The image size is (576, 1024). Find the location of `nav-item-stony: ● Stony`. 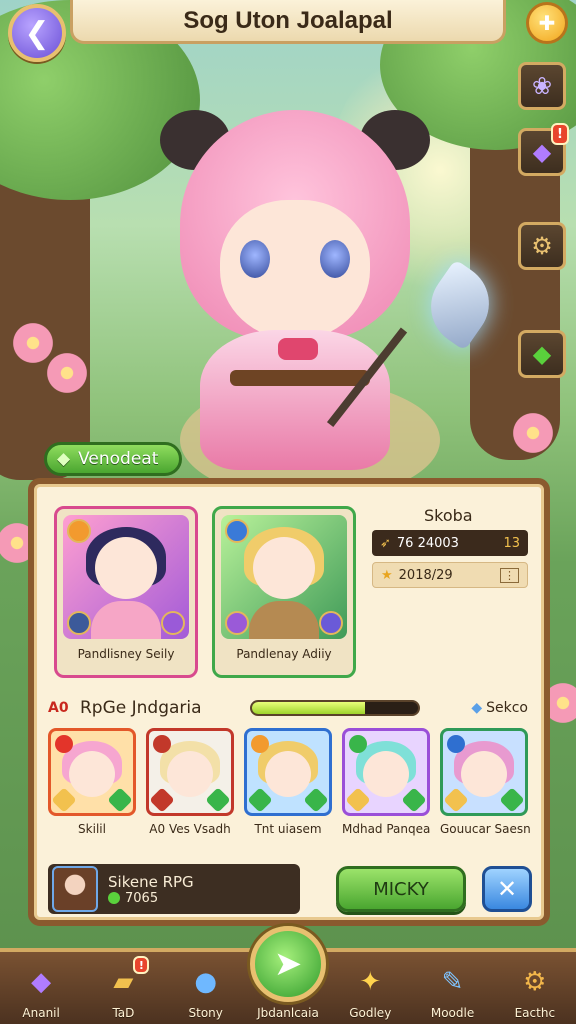

nav-item-stony: ● Stony is located at coordinates (206, 988).